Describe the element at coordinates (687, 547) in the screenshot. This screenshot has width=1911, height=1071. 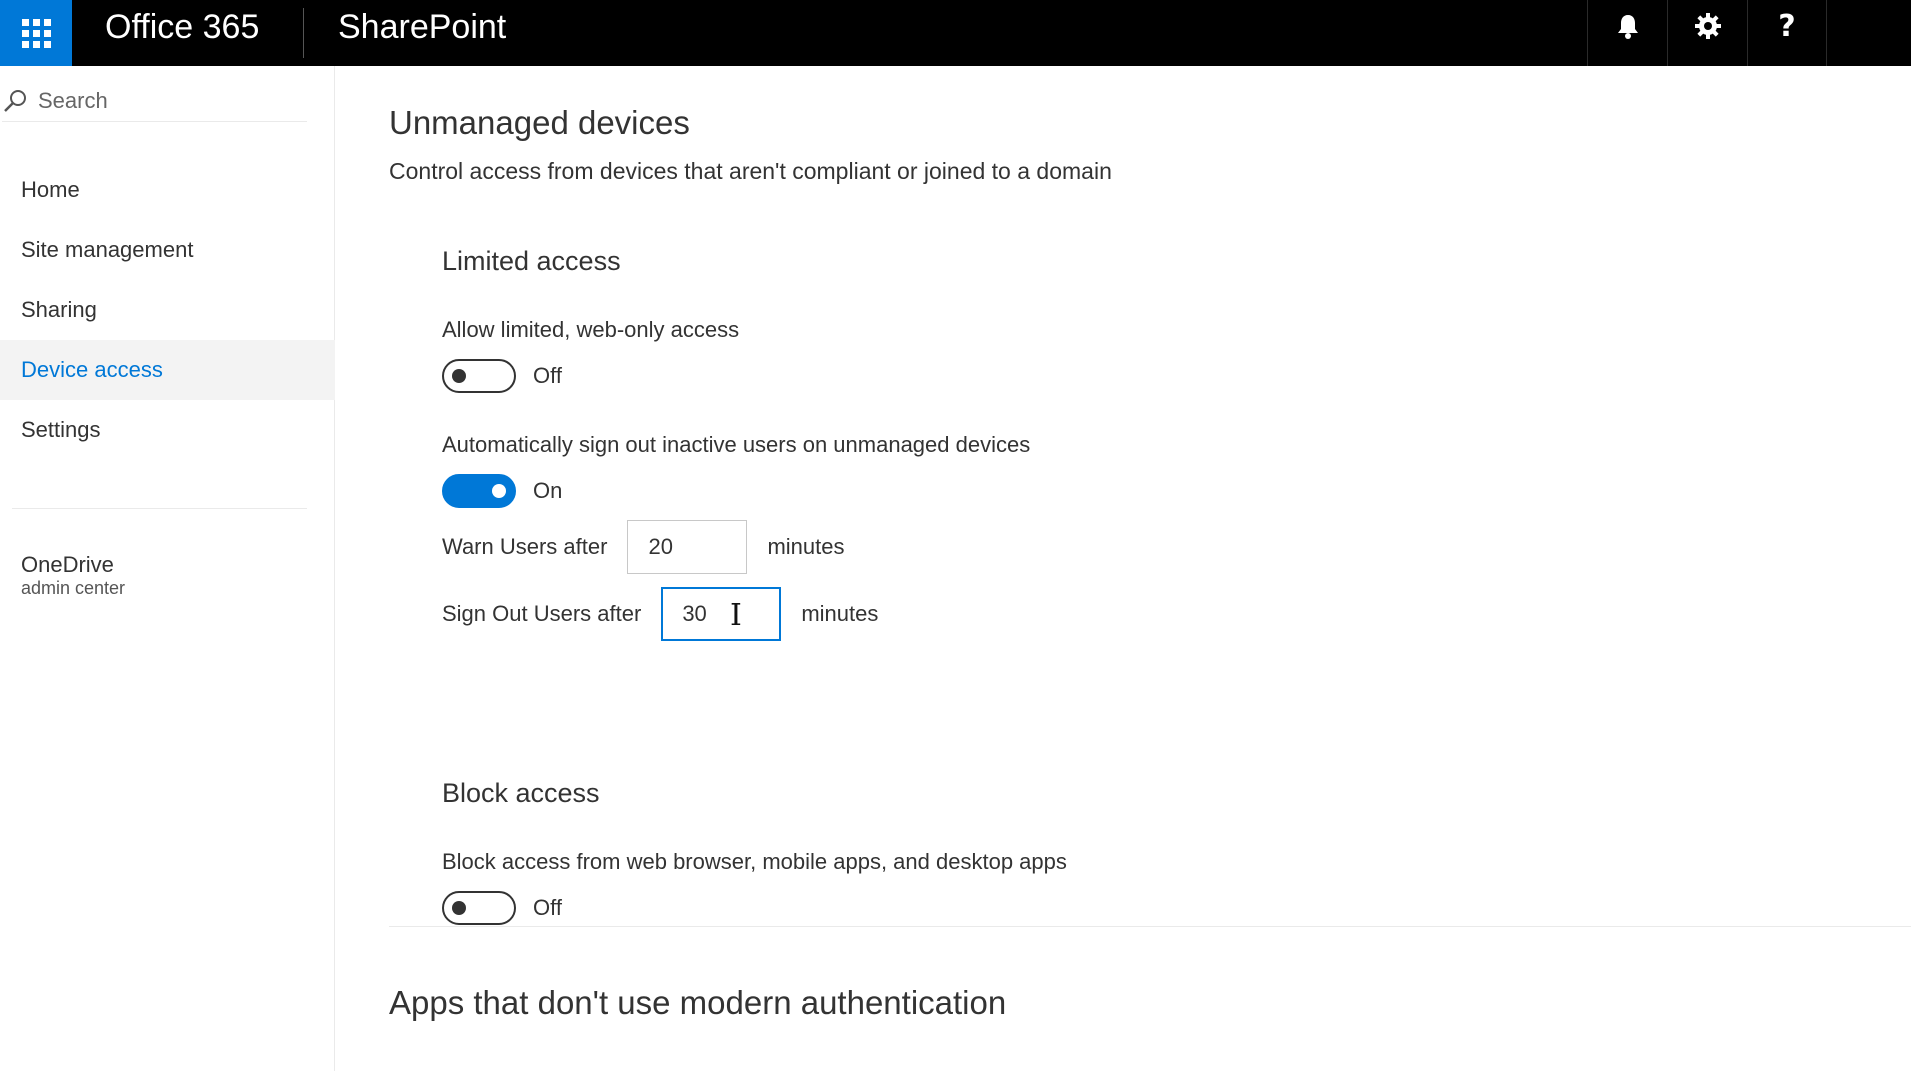
I see `warn-users-input` at that location.